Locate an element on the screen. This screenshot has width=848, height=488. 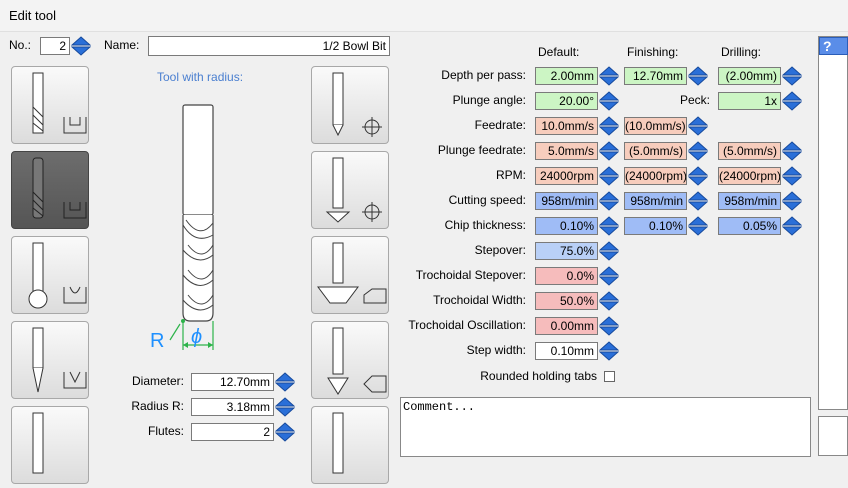
cutting-speed-drilling-field: 958m/min is located at coordinates (749, 201).